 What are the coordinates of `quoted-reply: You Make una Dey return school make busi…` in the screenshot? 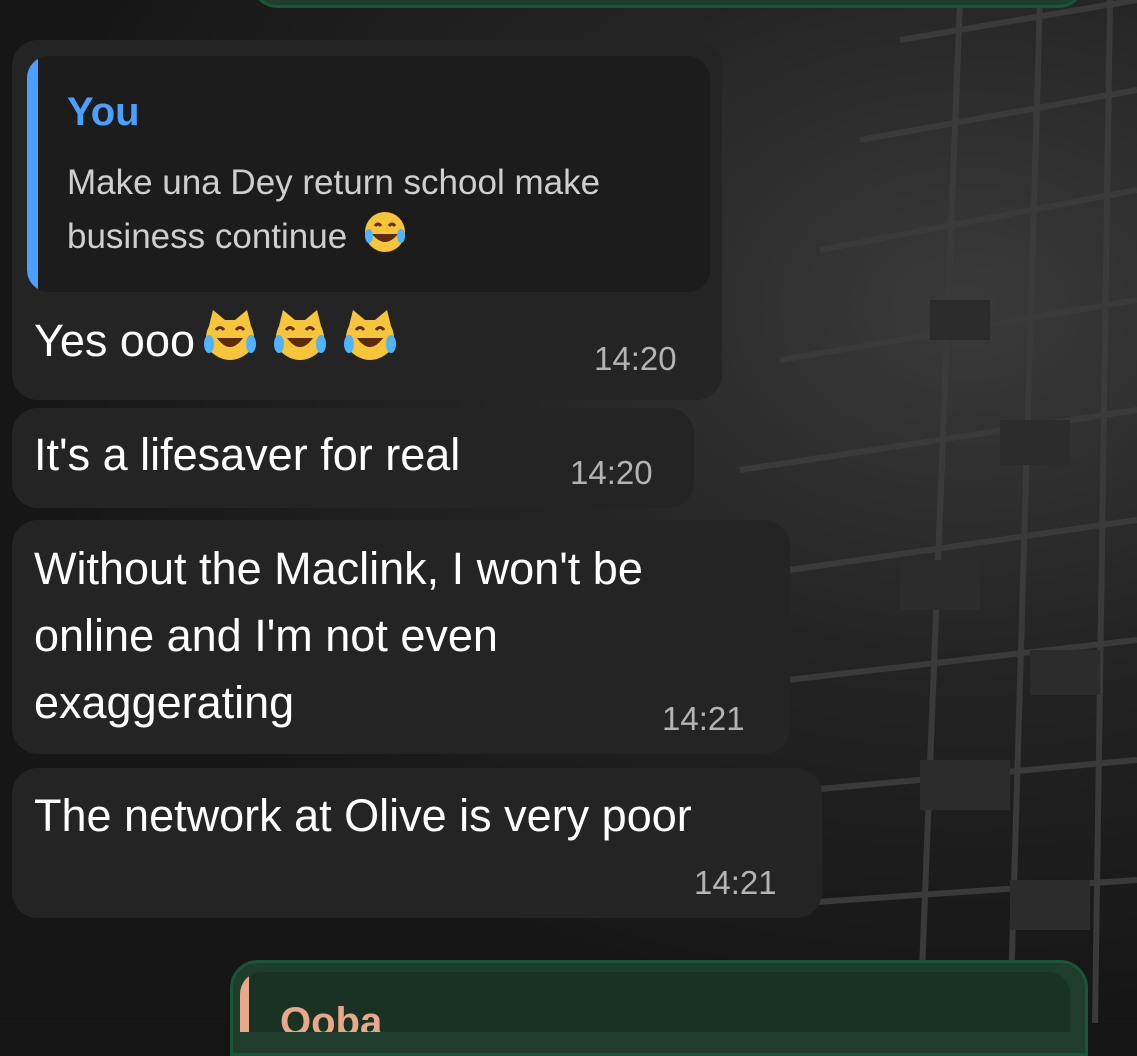 It's located at (368, 174).